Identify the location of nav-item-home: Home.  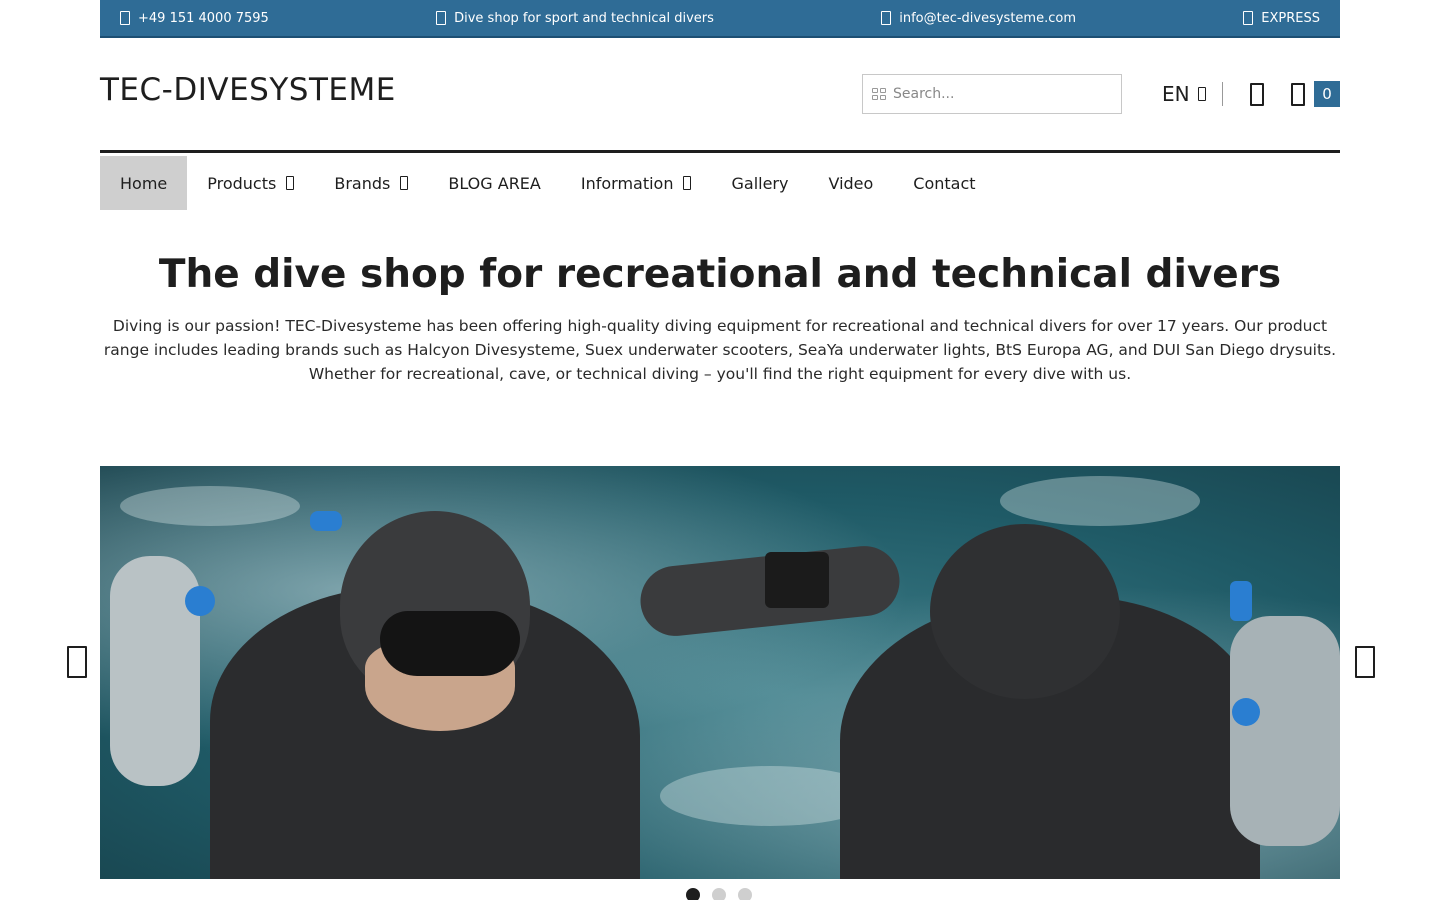
(144, 183).